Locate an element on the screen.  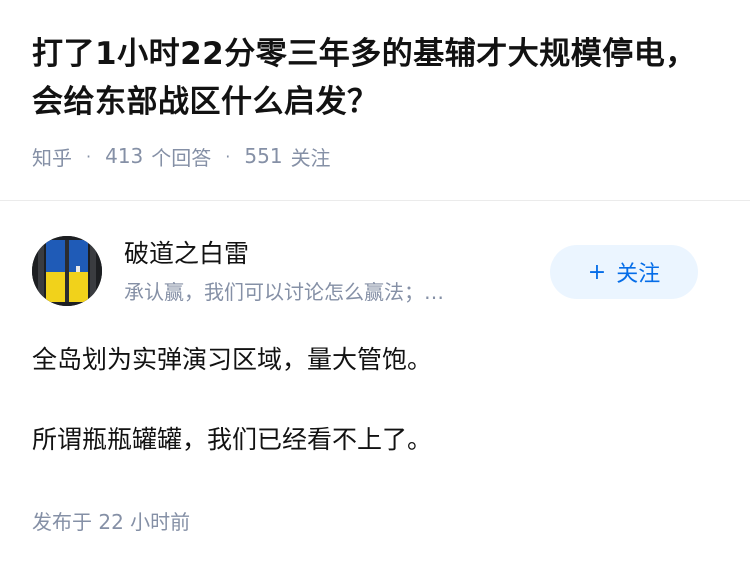
follower-count-label: 关注 is located at coordinates (311, 156).